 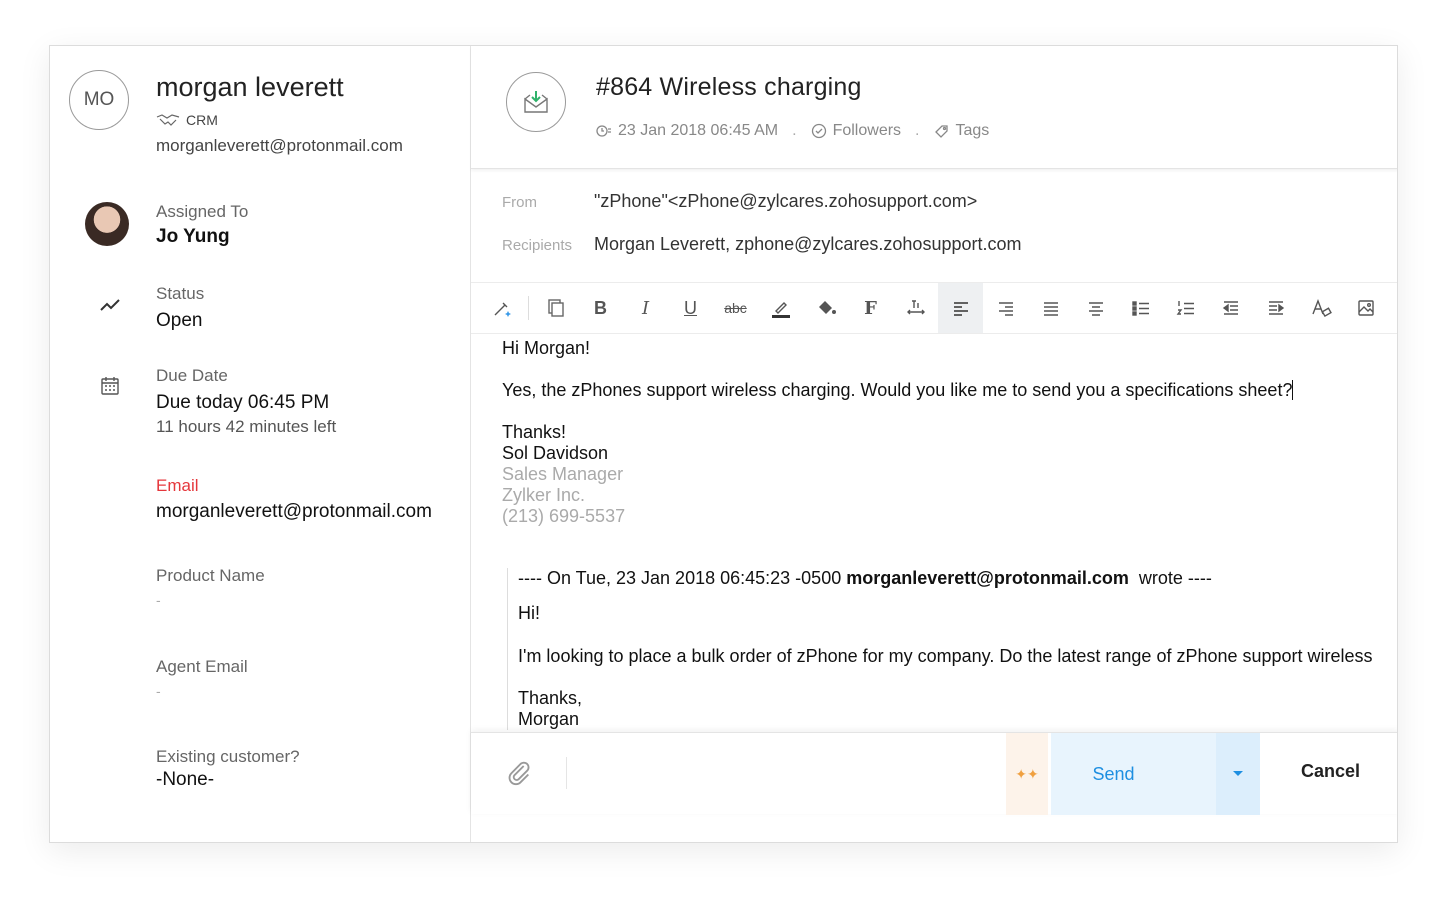 I want to click on numbered-list-button, so click(x=1185, y=308).